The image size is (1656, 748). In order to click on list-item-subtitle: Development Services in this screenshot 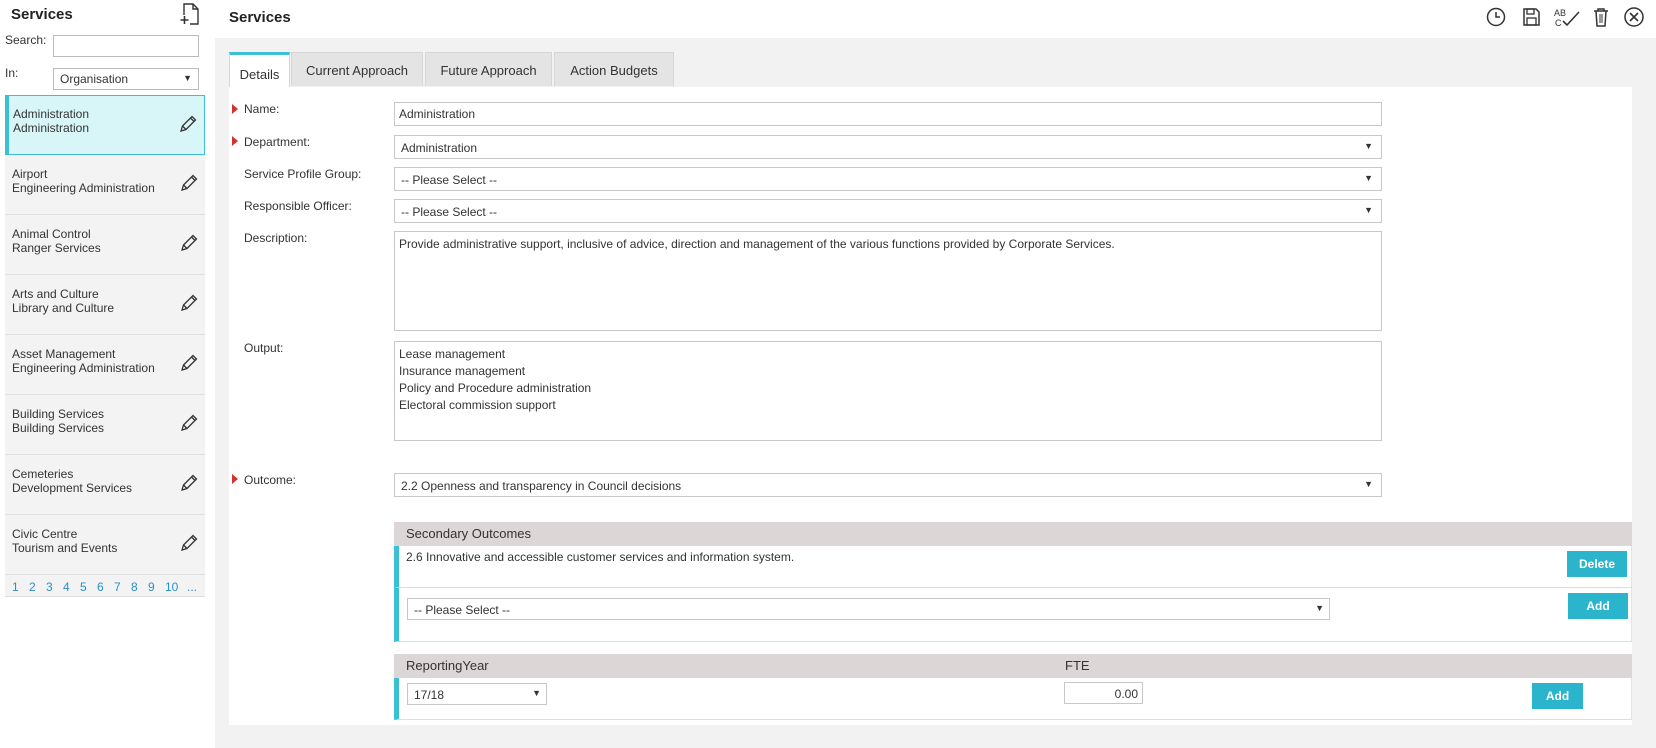, I will do `click(72, 488)`.